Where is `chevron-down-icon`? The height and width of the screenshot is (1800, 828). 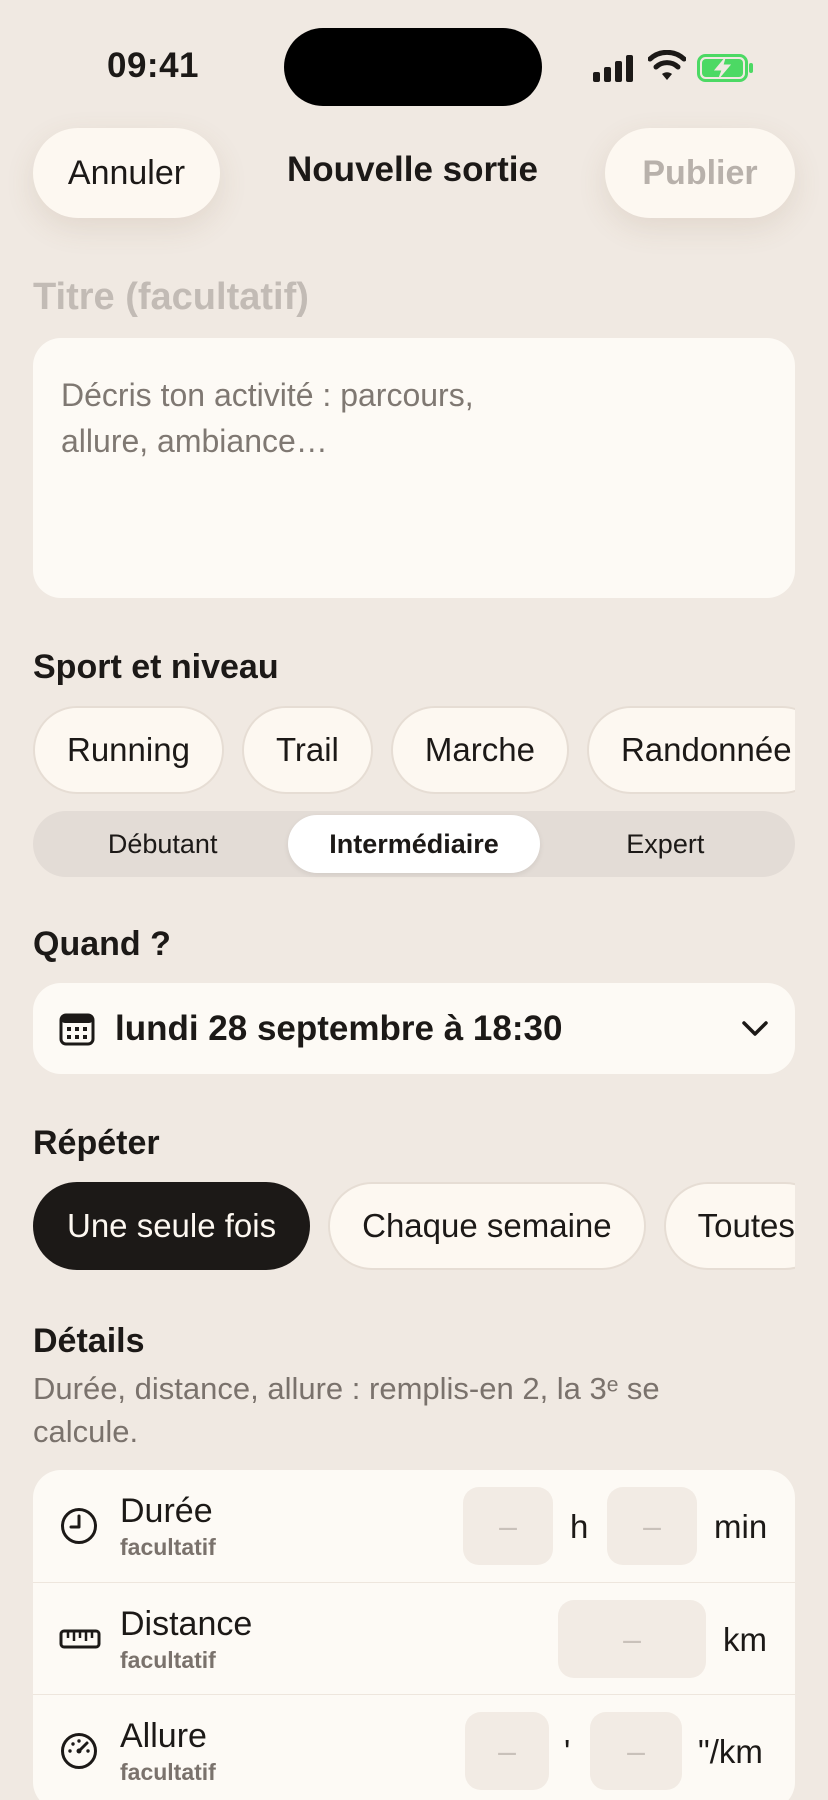
chevron-down-icon is located at coordinates (755, 1028).